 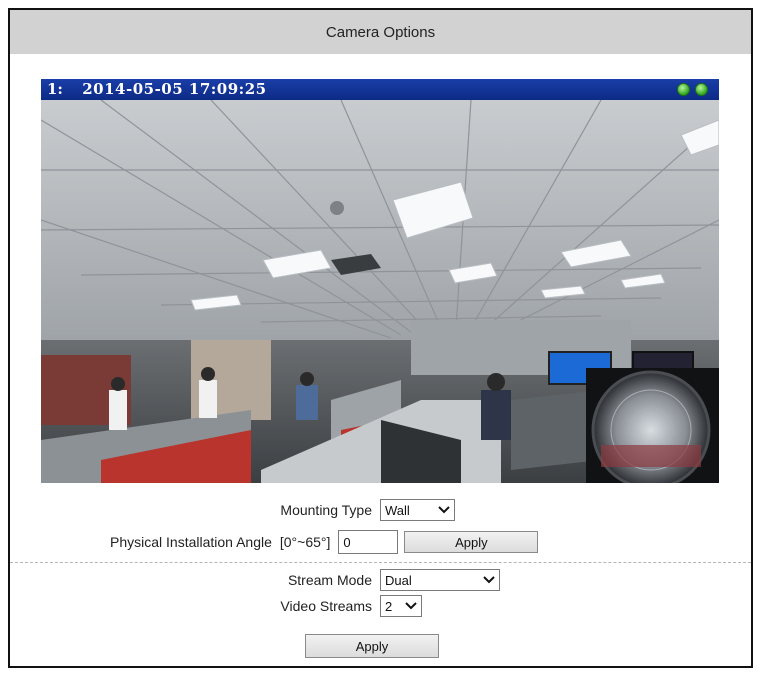 What do you see at coordinates (380, 562) in the screenshot?
I see `section-divider` at bounding box center [380, 562].